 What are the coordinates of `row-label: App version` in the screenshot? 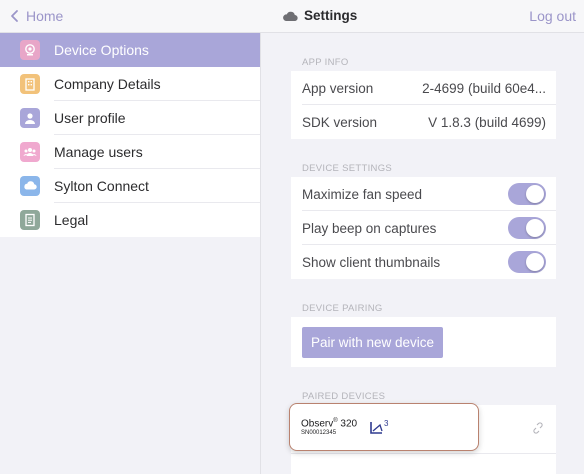 It's located at (338, 88).